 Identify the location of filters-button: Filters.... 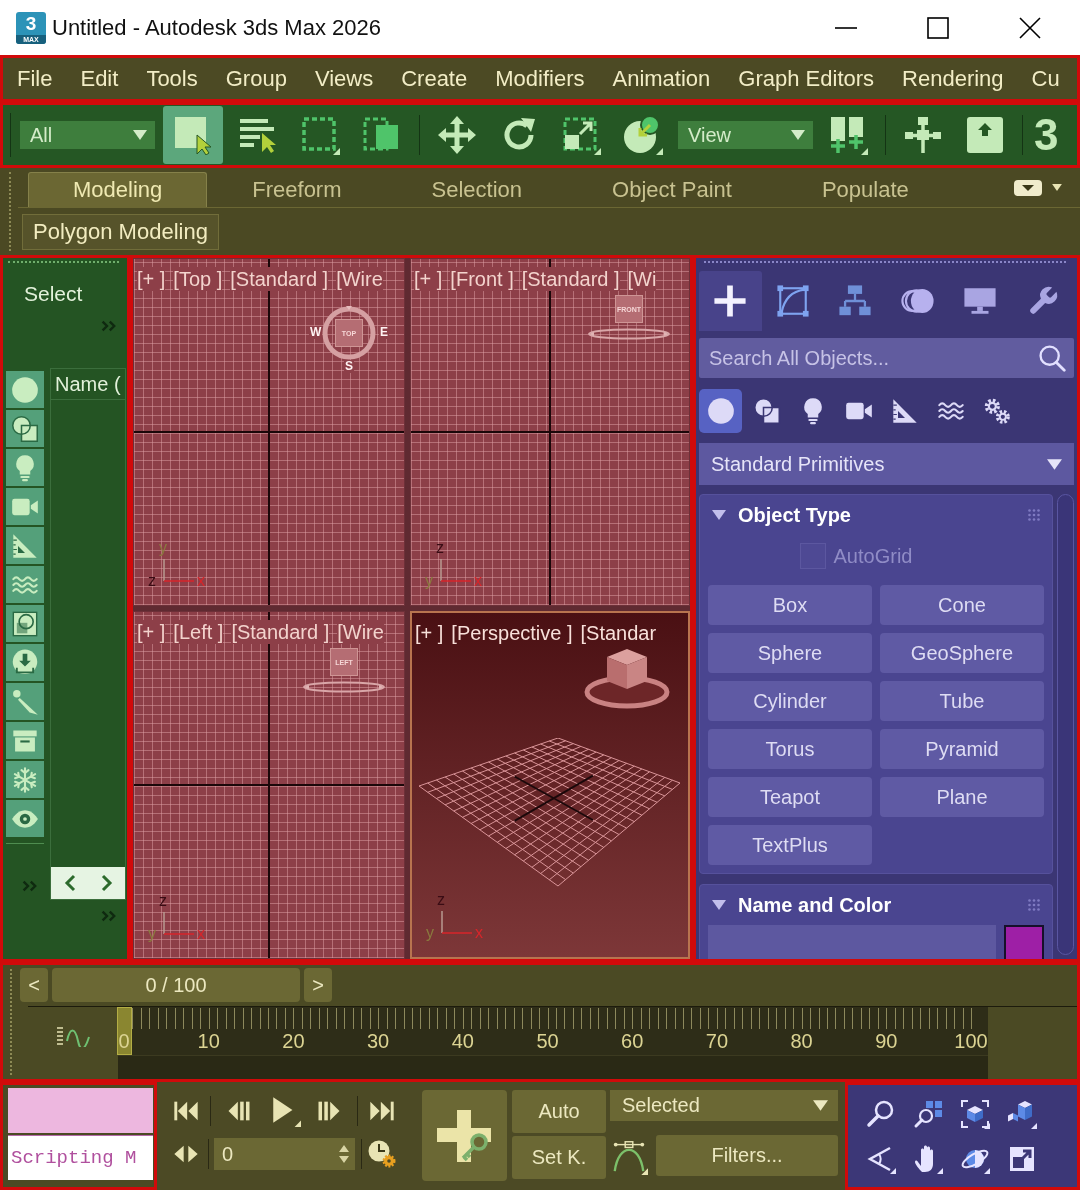
(747, 1155).